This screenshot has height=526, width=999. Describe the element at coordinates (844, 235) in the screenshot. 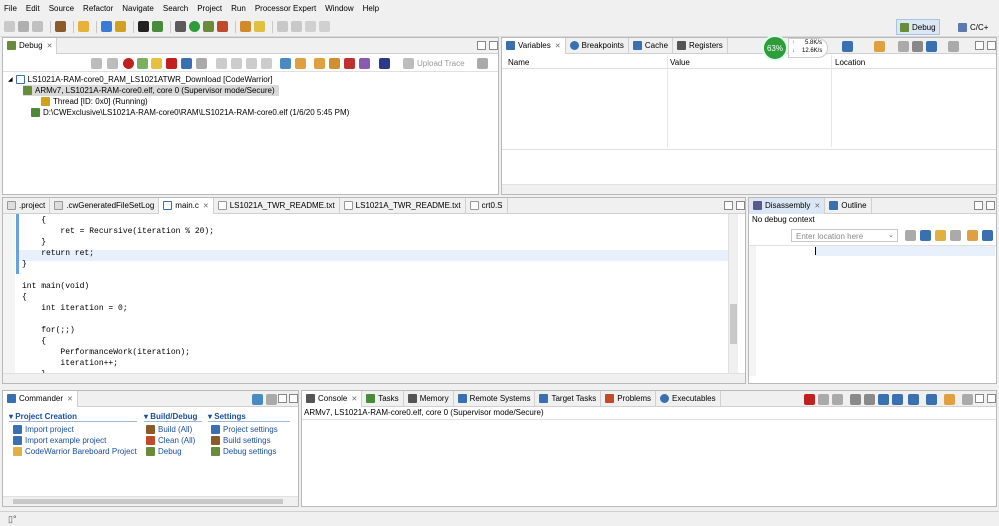

I see `location-input: Enter location here ⌄` at that location.